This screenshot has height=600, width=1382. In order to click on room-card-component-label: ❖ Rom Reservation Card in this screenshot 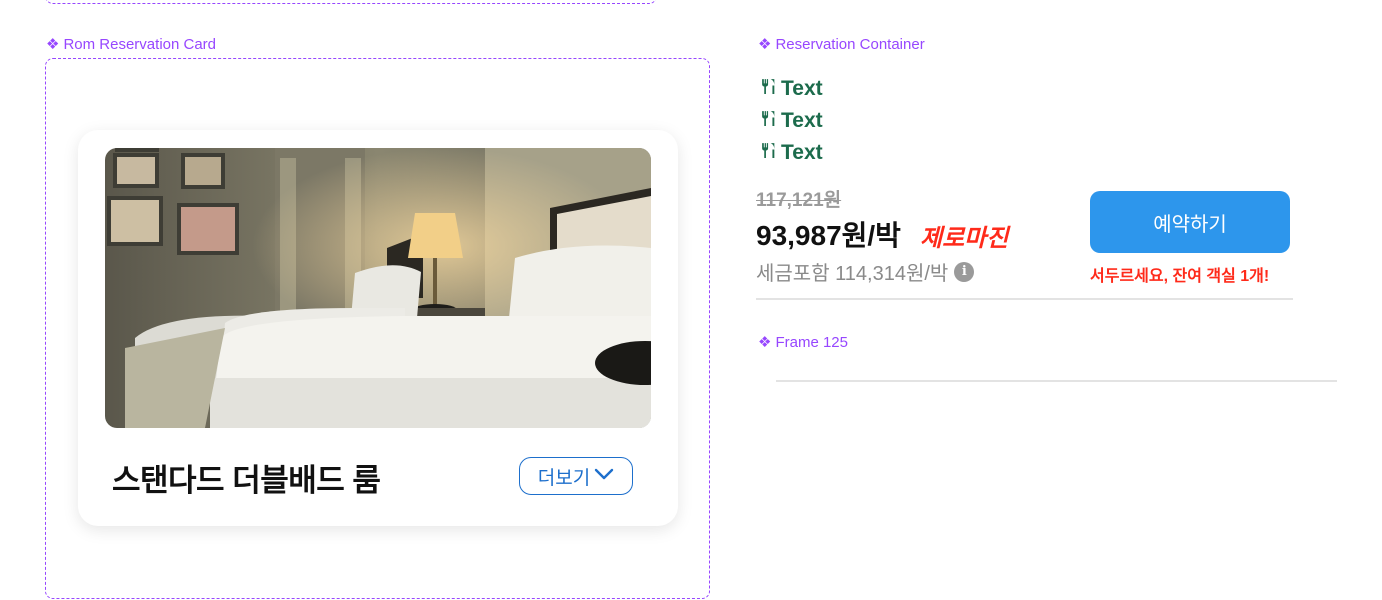, I will do `click(131, 44)`.